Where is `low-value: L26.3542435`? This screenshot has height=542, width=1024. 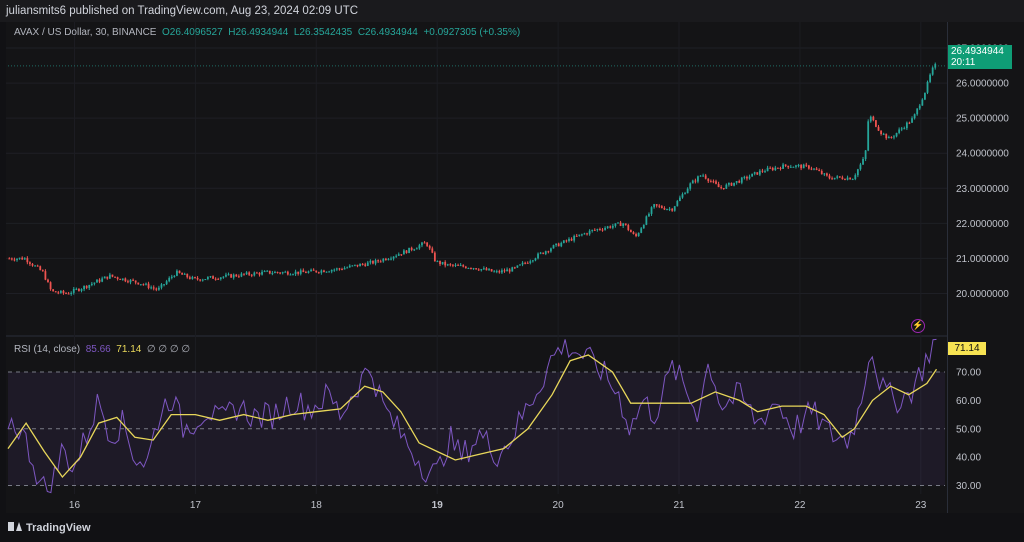 low-value: L26.3542435 is located at coordinates (323, 32).